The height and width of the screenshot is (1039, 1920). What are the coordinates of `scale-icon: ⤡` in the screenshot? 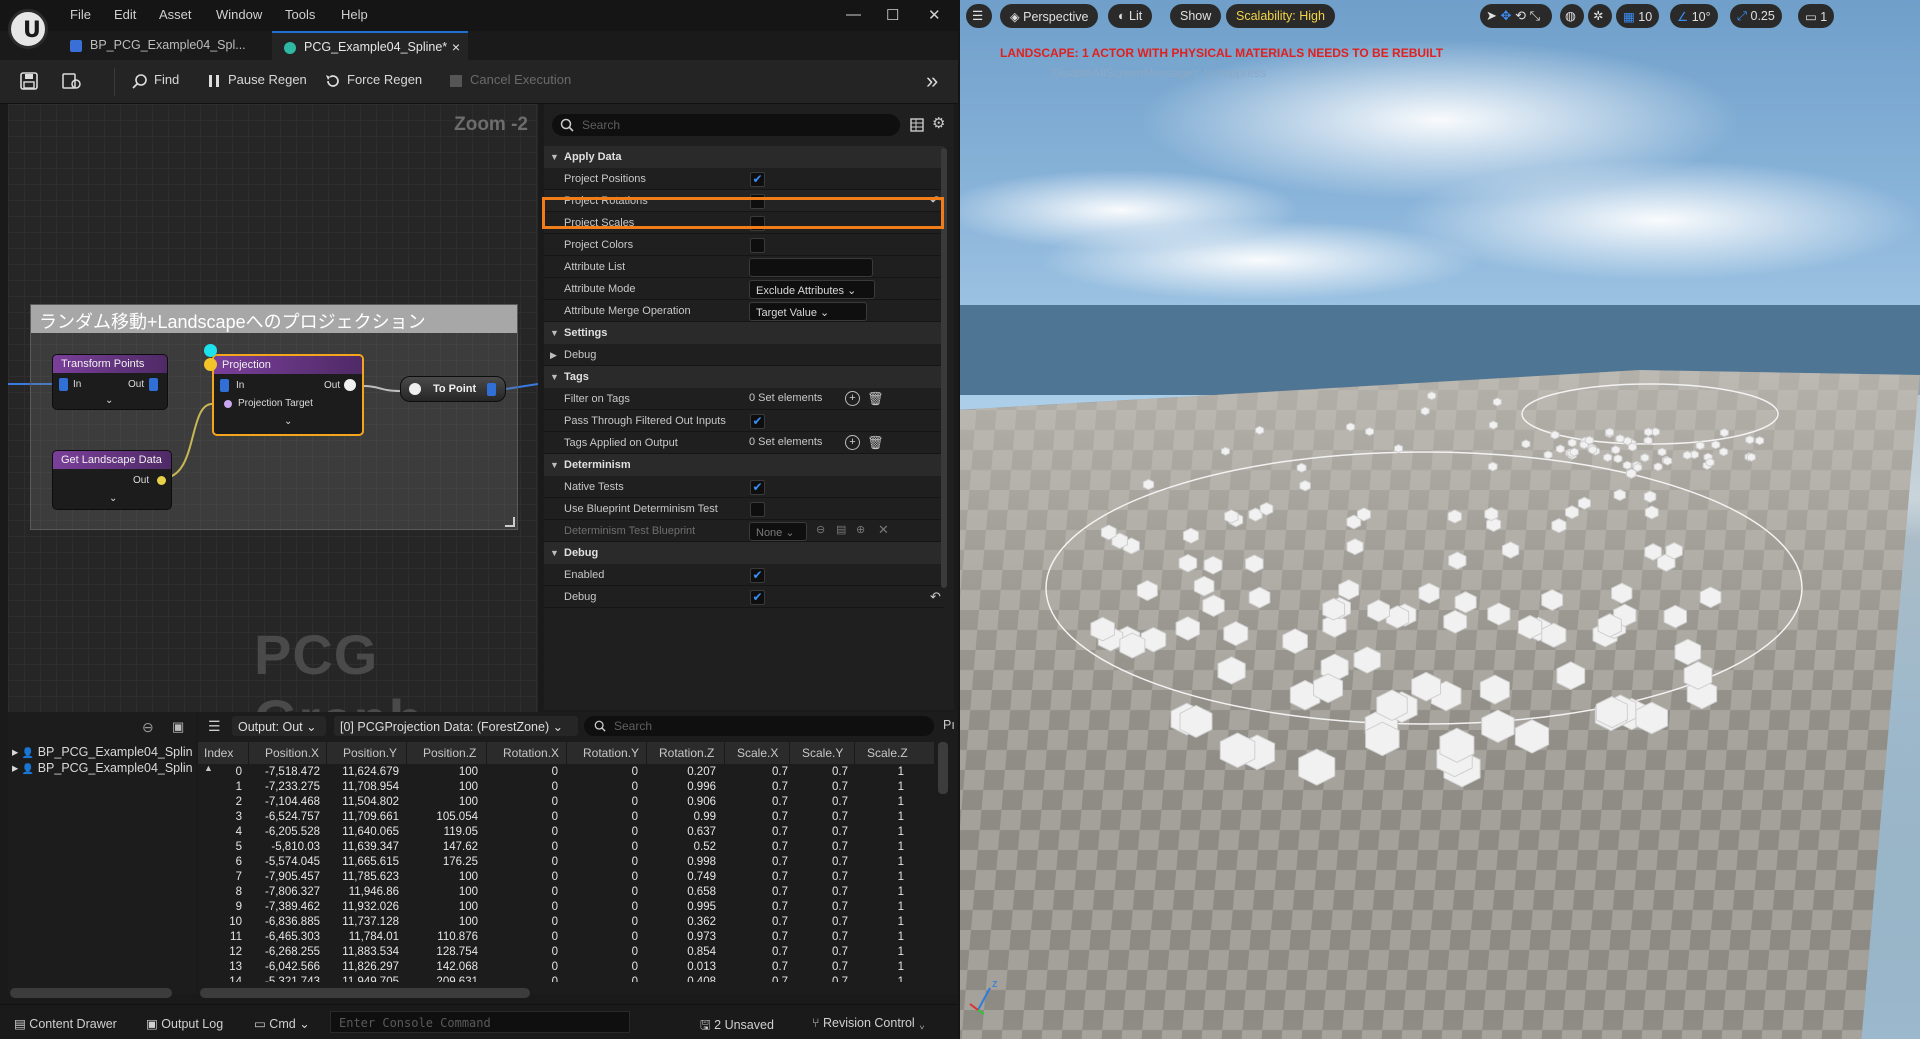 It's located at (1535, 15).